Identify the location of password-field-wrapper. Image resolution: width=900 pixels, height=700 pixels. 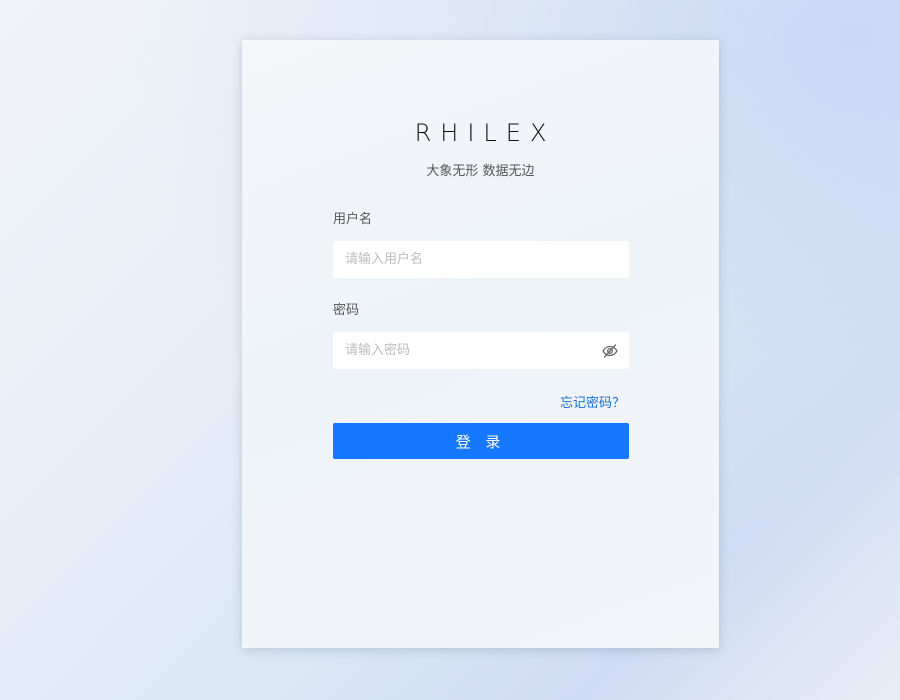
(481, 350).